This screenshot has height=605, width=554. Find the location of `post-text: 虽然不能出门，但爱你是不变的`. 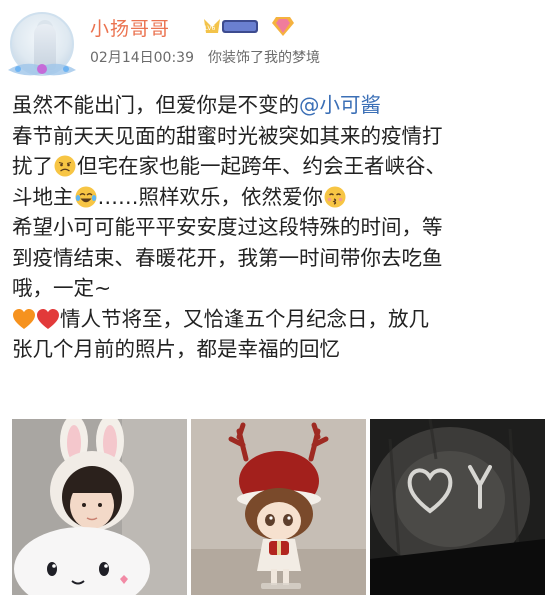

post-text: 虽然不能出门，但爱你是不变的 is located at coordinates (155, 105).